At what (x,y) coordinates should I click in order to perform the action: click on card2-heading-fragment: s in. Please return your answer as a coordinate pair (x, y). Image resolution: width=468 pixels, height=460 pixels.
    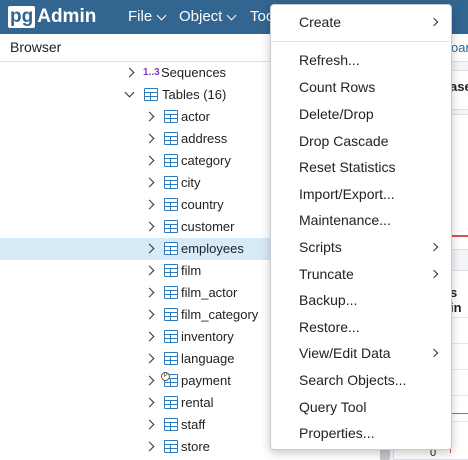
    Looking at the image, I should click on (456, 300).